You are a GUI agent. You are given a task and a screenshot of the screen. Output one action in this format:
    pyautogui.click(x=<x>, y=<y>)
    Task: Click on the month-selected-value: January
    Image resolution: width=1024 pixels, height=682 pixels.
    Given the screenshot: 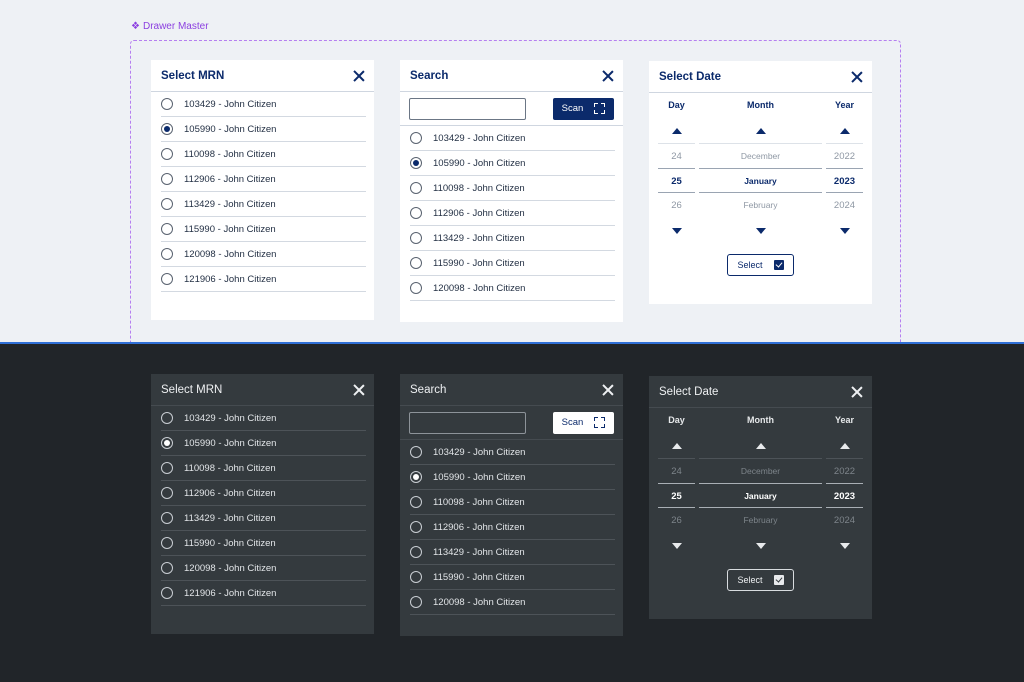 What is the action you would take?
    pyautogui.click(x=760, y=495)
    